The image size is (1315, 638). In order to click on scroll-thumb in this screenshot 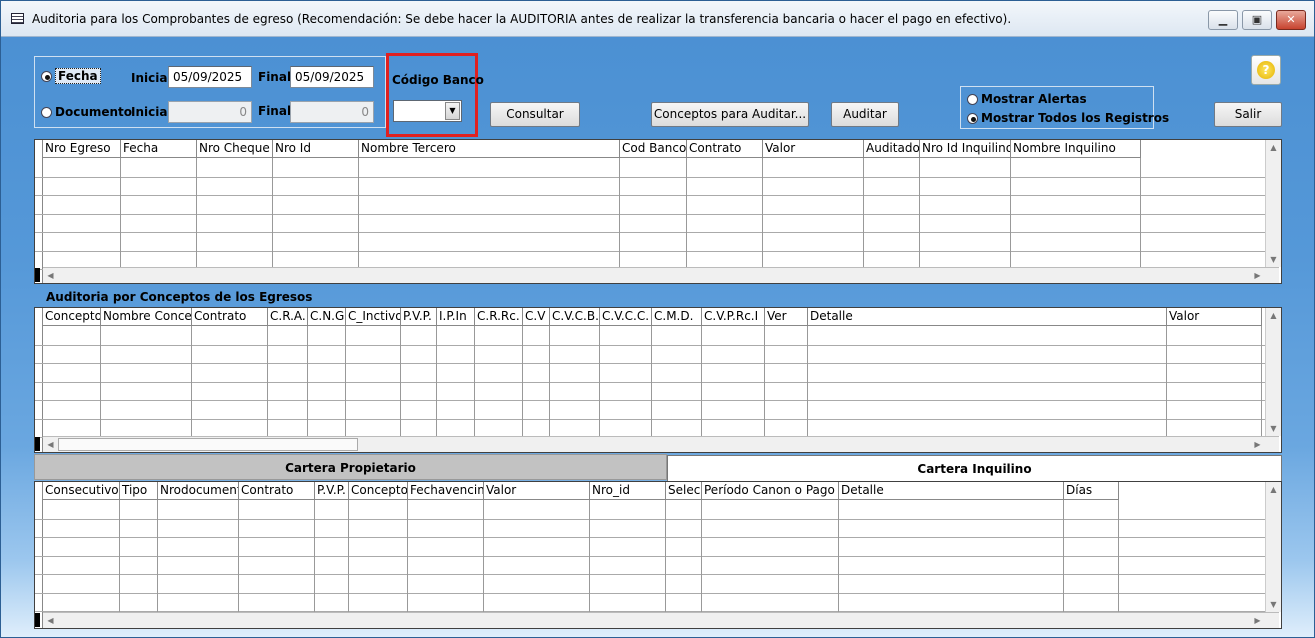, I will do `click(208, 444)`.